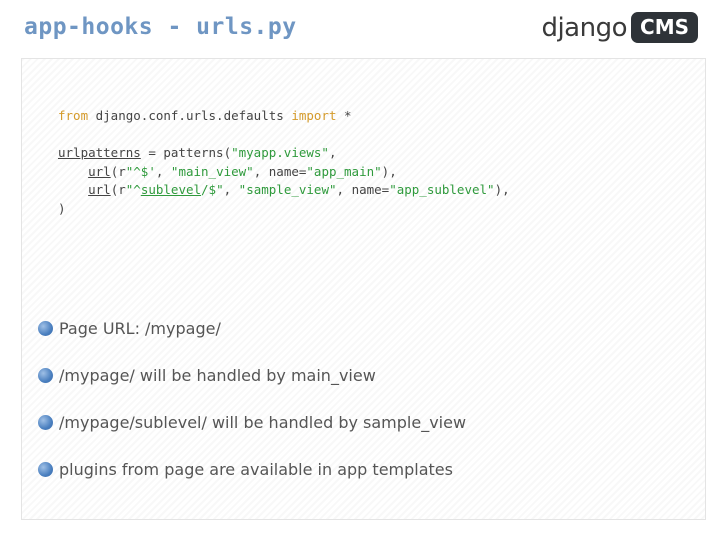 The height and width of the screenshot is (546, 728). What do you see at coordinates (160, 27) in the screenshot?
I see `slide-title: app-hooks - urls.py` at bounding box center [160, 27].